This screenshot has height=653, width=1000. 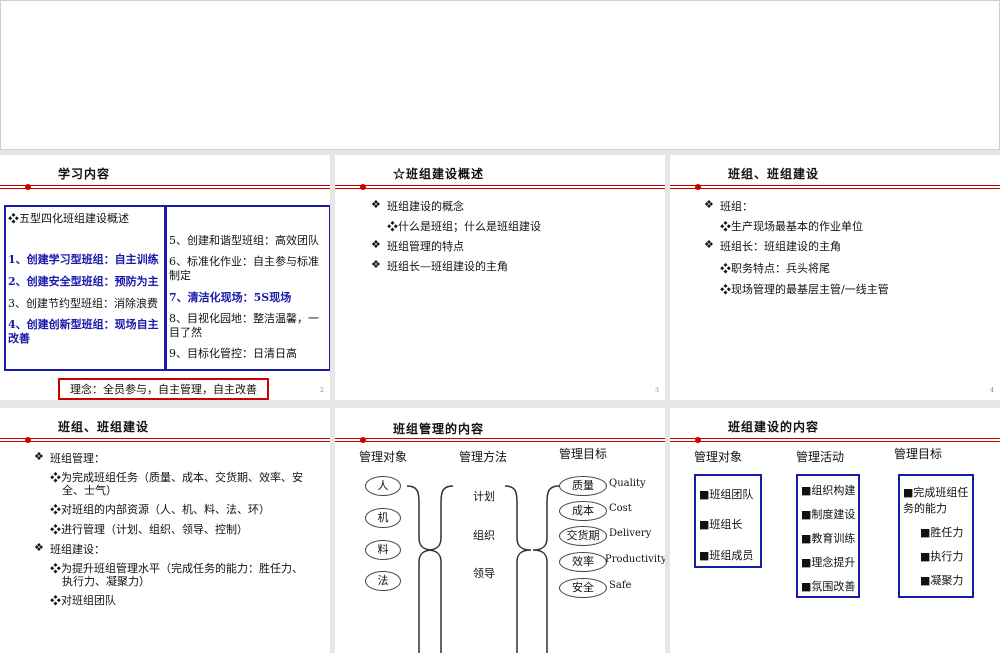 What do you see at coordinates (726, 555) in the screenshot?
I see `list-item: ■班组成员` at bounding box center [726, 555].